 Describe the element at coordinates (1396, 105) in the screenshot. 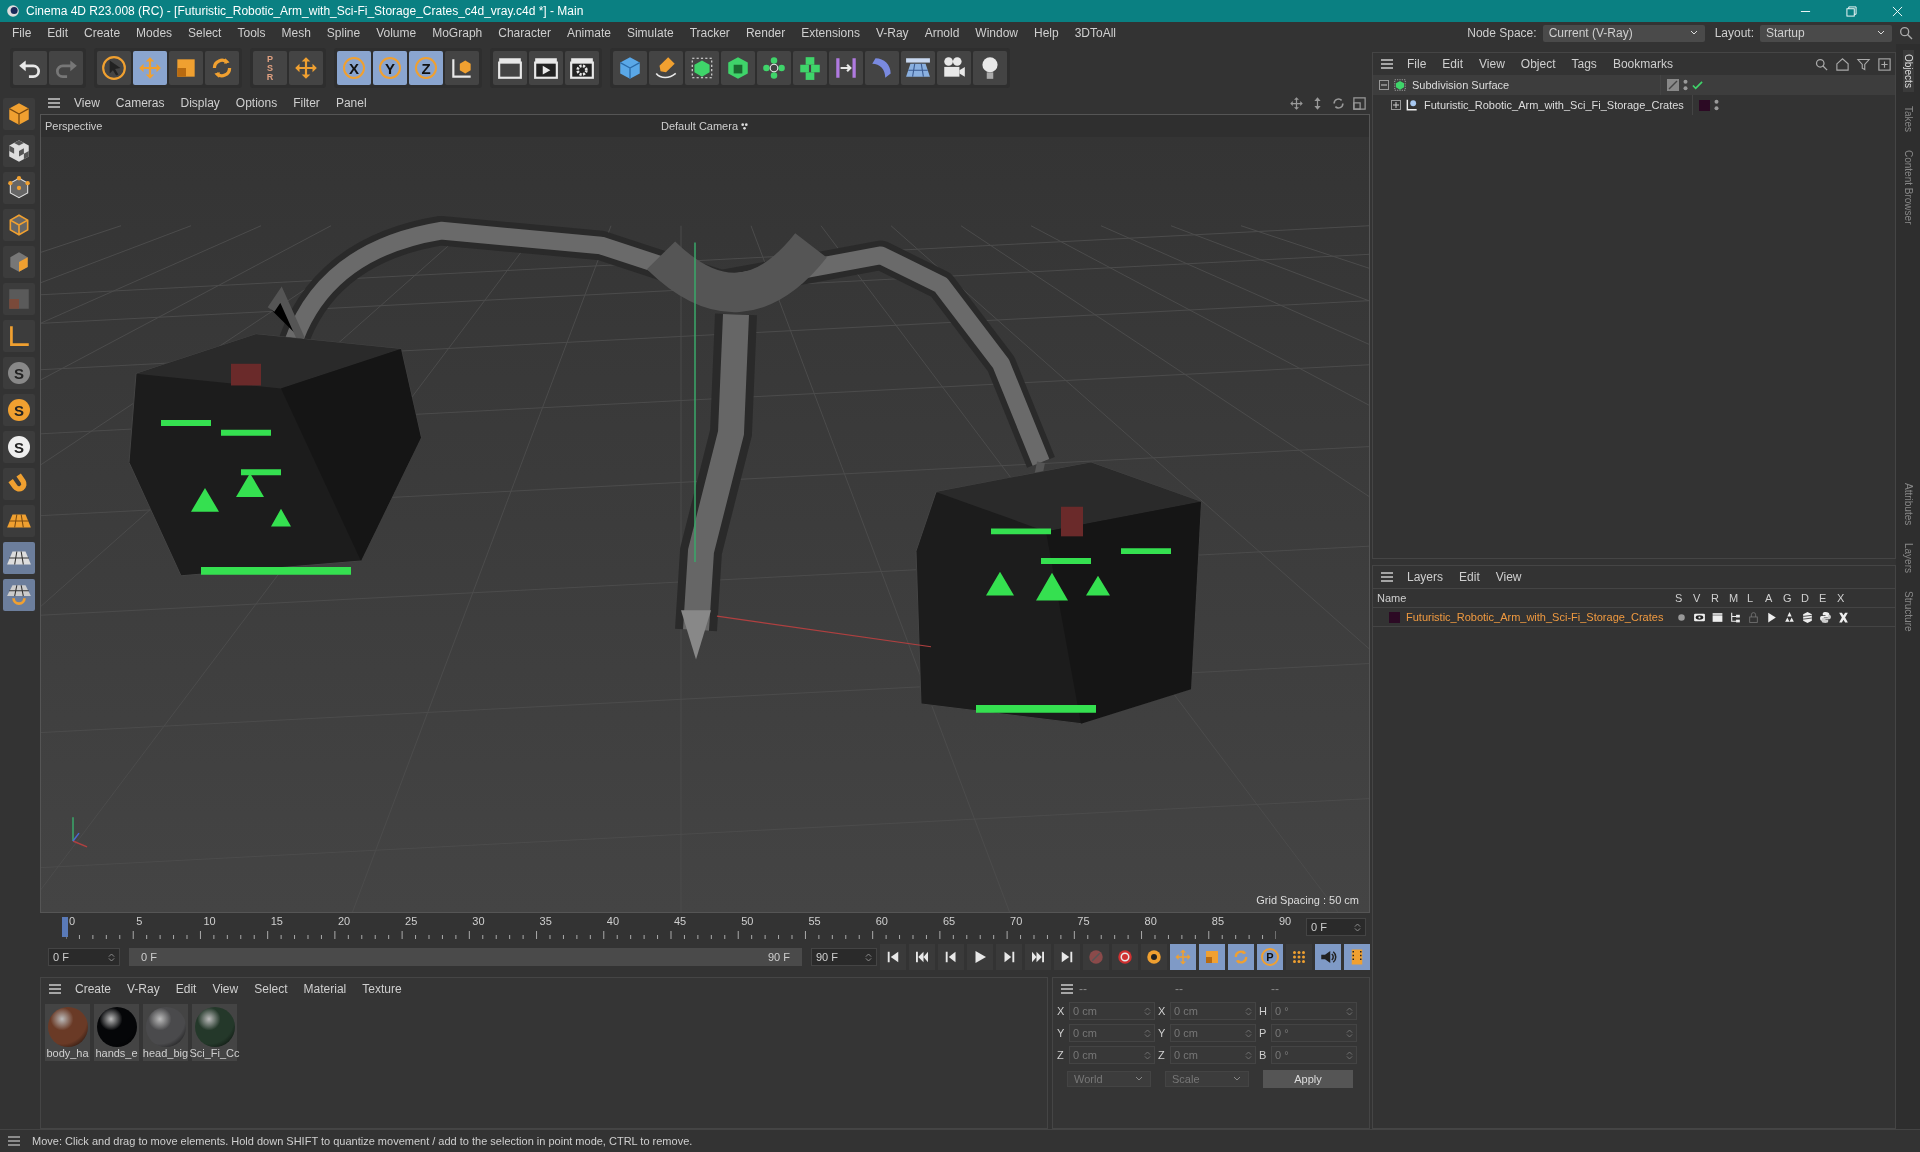

I see `expand-toggle-icon` at that location.